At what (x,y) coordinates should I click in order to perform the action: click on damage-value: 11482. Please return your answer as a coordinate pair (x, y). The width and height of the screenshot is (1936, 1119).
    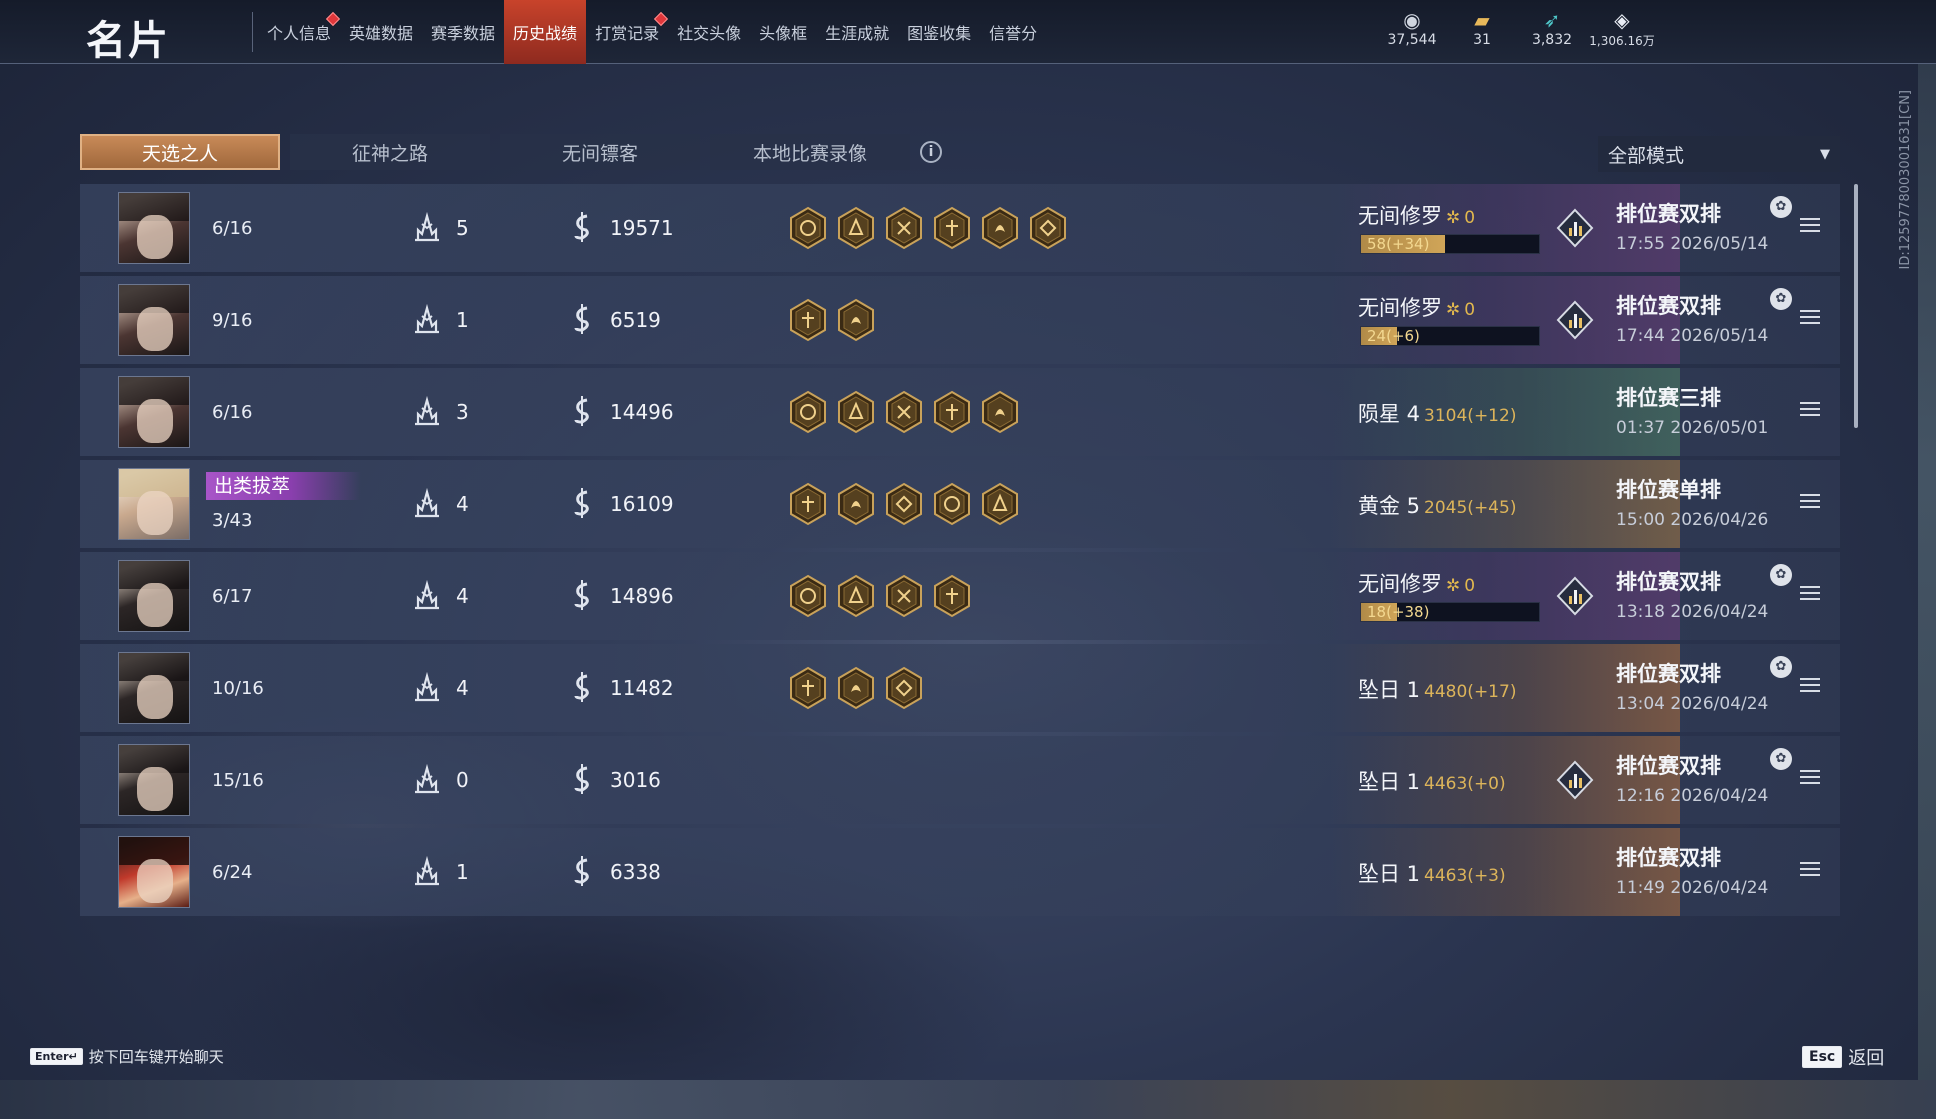
    Looking at the image, I should click on (642, 688).